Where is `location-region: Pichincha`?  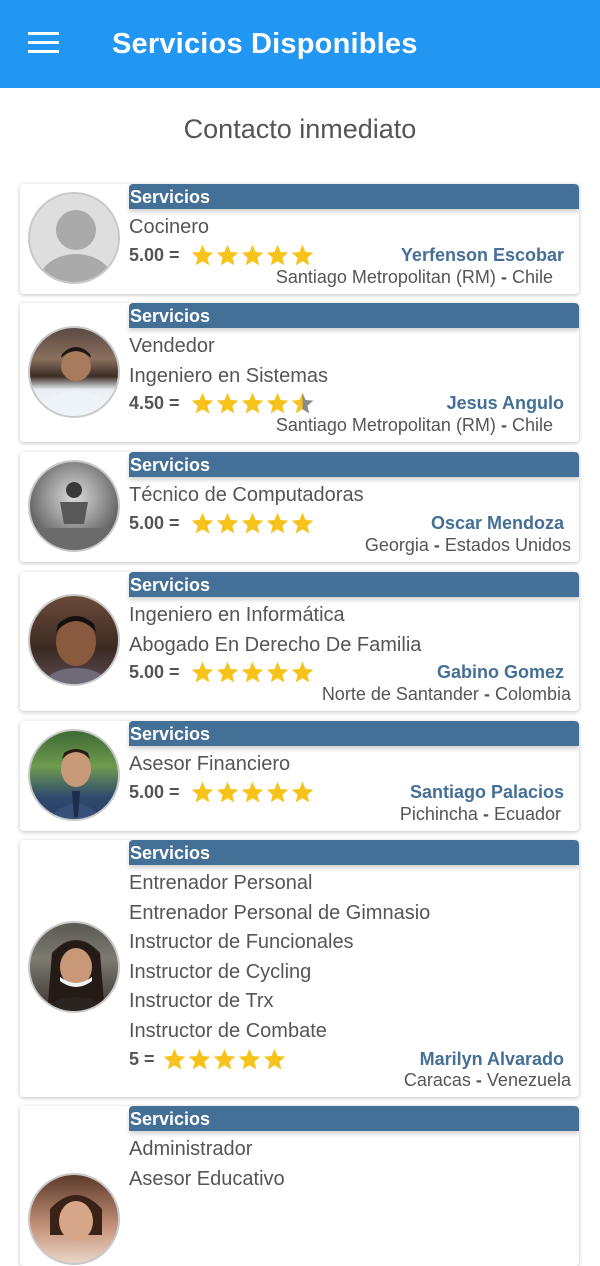
location-region: Pichincha is located at coordinates (438, 814).